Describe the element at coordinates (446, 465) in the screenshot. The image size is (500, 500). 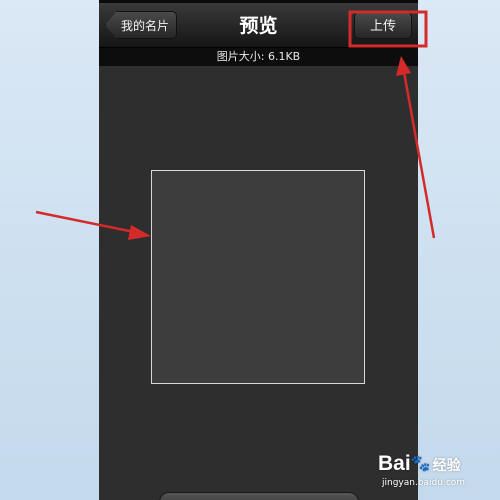
I see `watermark-jingyan: 经验` at that location.